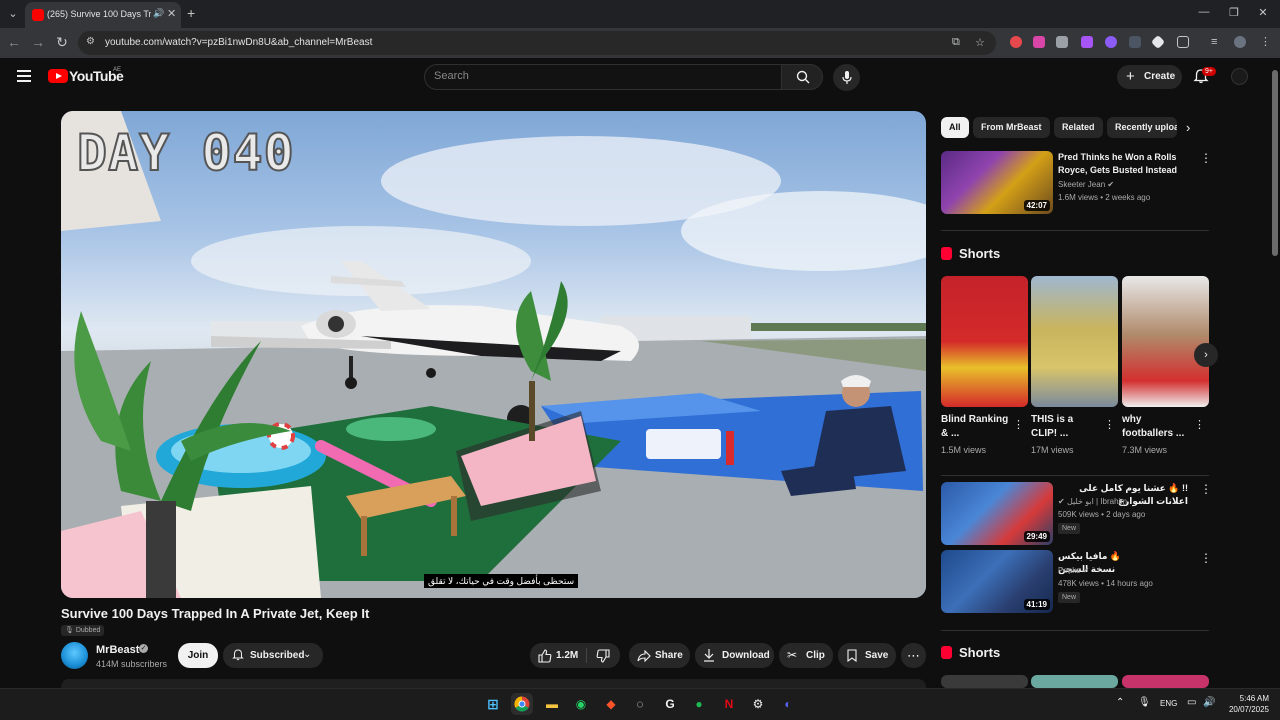  Describe the element at coordinates (1087, 42) in the screenshot. I see `extension-purple-icon` at that location.